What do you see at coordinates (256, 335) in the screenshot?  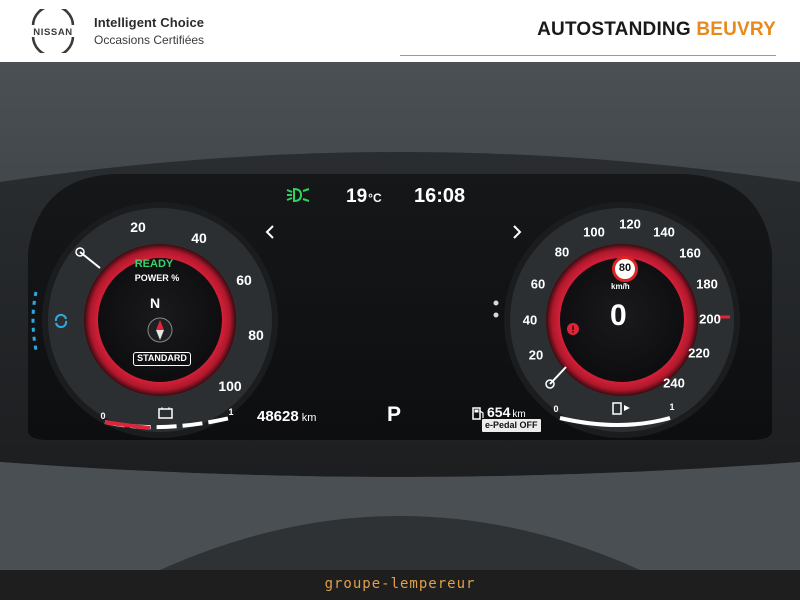 I see `power-tick-label: 80` at bounding box center [256, 335].